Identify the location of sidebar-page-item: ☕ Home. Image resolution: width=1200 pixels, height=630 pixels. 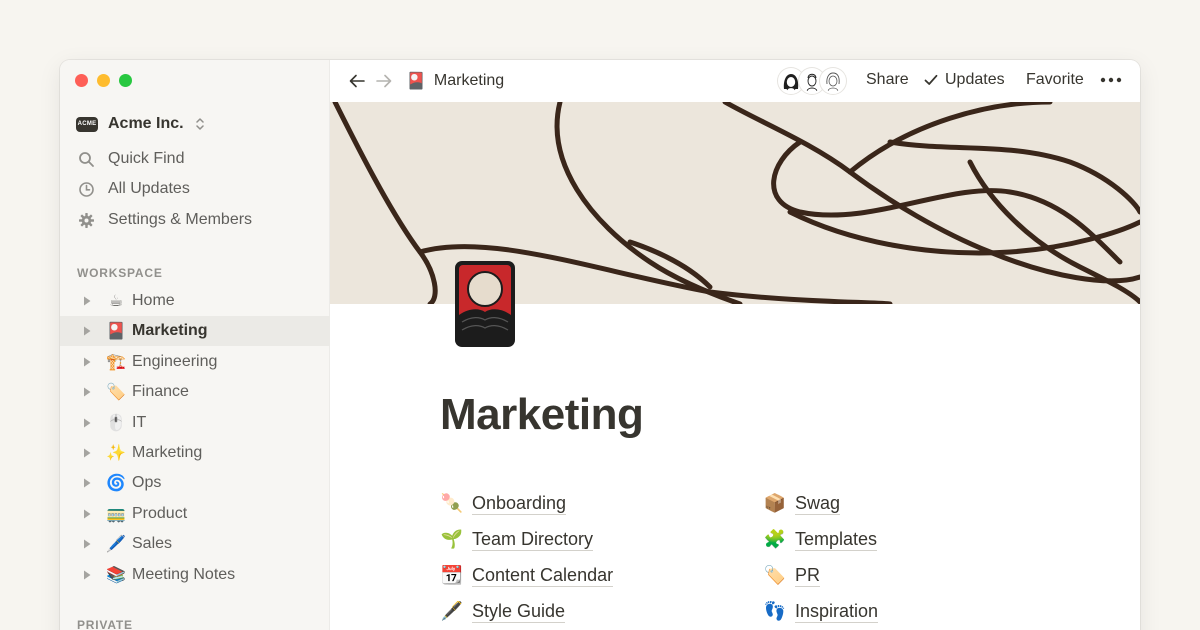
(195, 301).